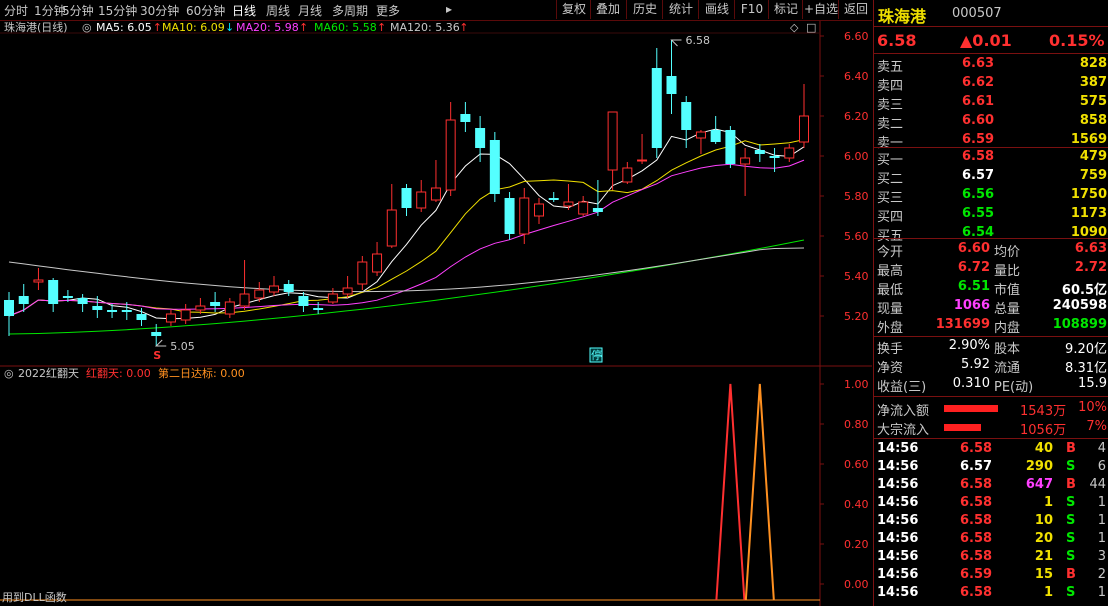 This screenshot has height=606, width=1108. What do you see at coordinates (680, 9) in the screenshot?
I see `toolbar-button: 统计` at bounding box center [680, 9].